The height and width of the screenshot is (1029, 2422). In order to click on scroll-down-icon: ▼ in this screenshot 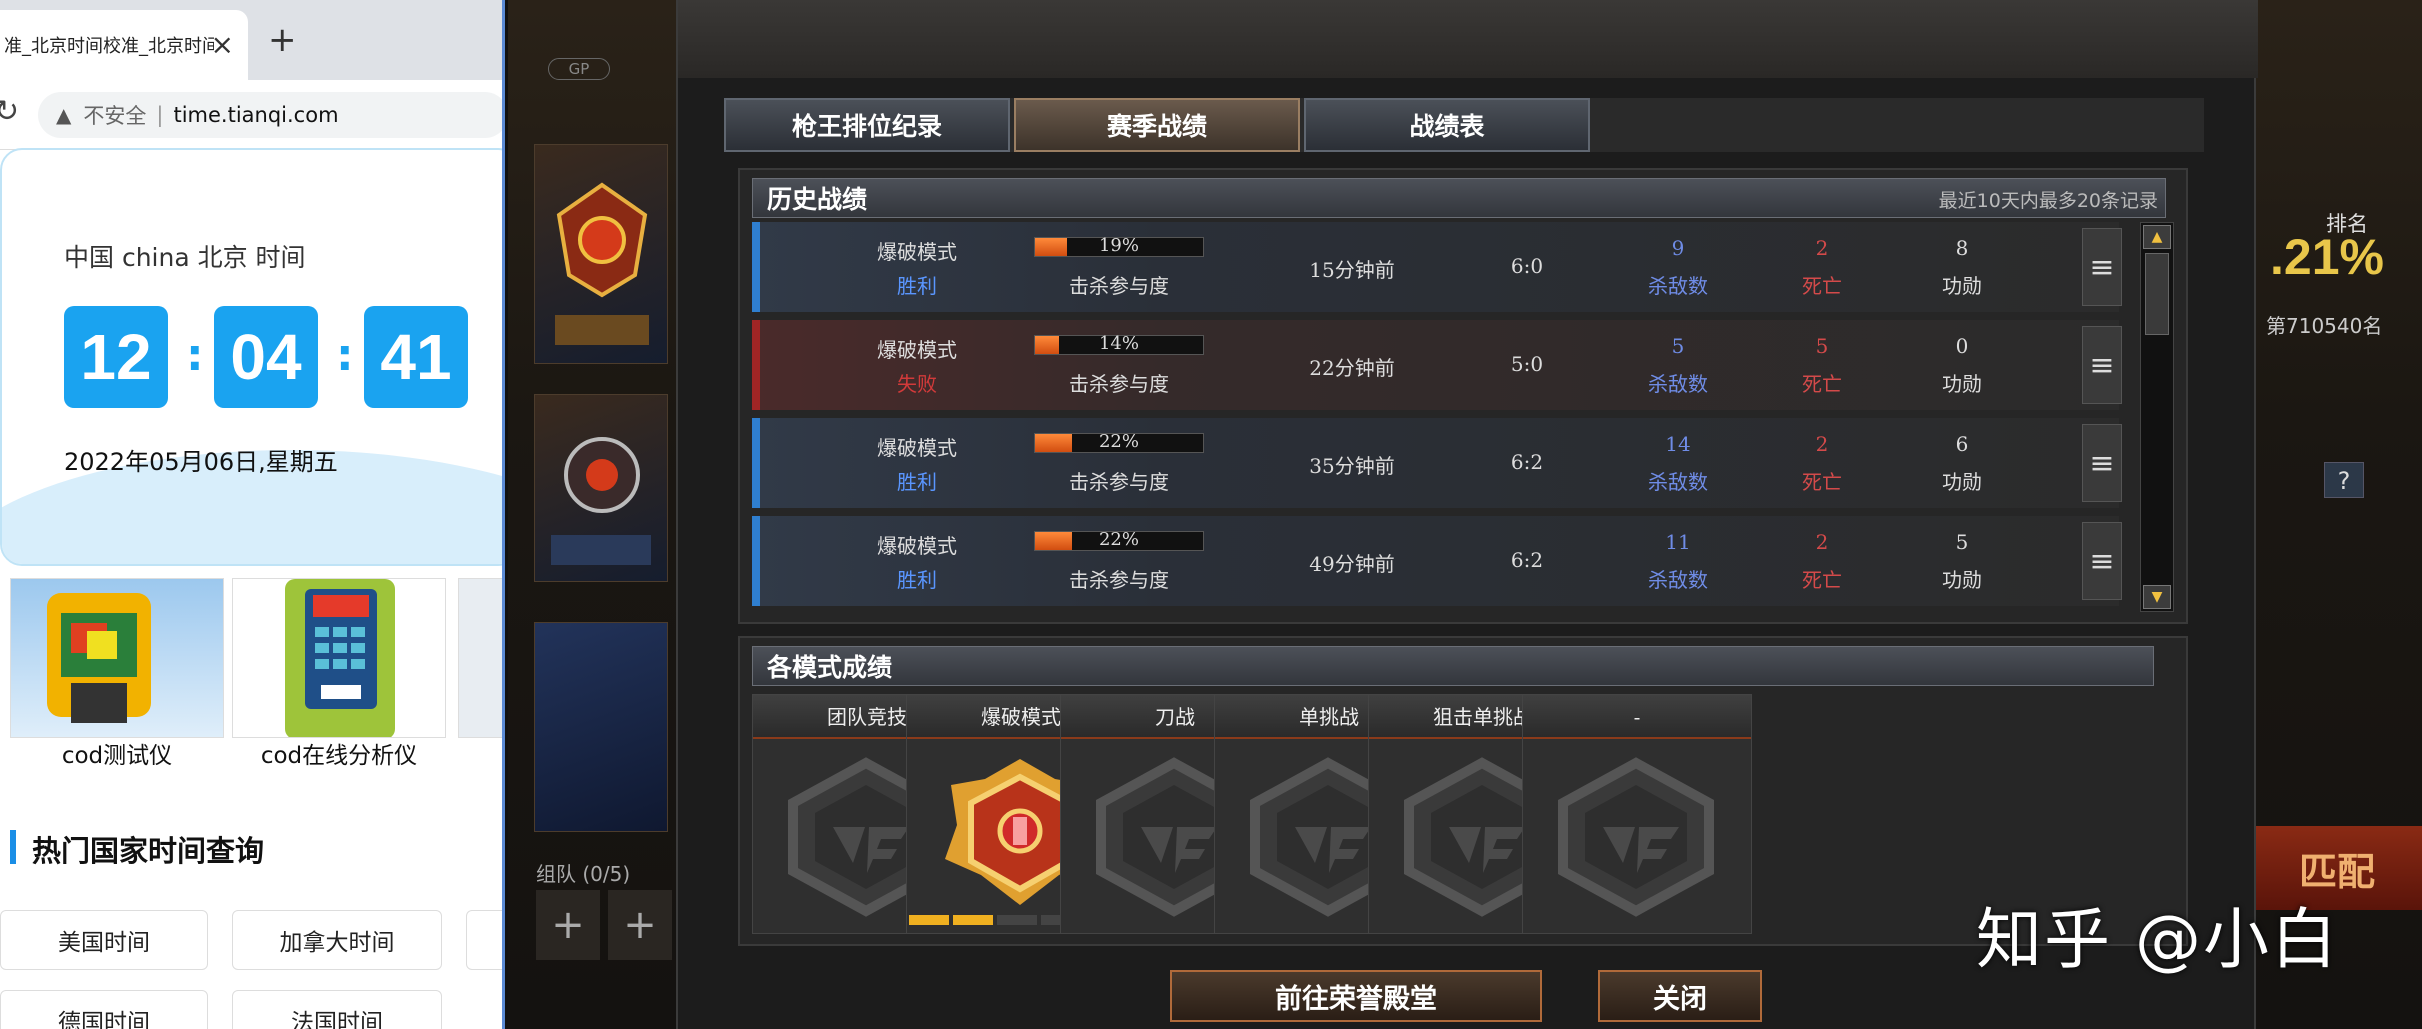, I will do `click(2157, 597)`.